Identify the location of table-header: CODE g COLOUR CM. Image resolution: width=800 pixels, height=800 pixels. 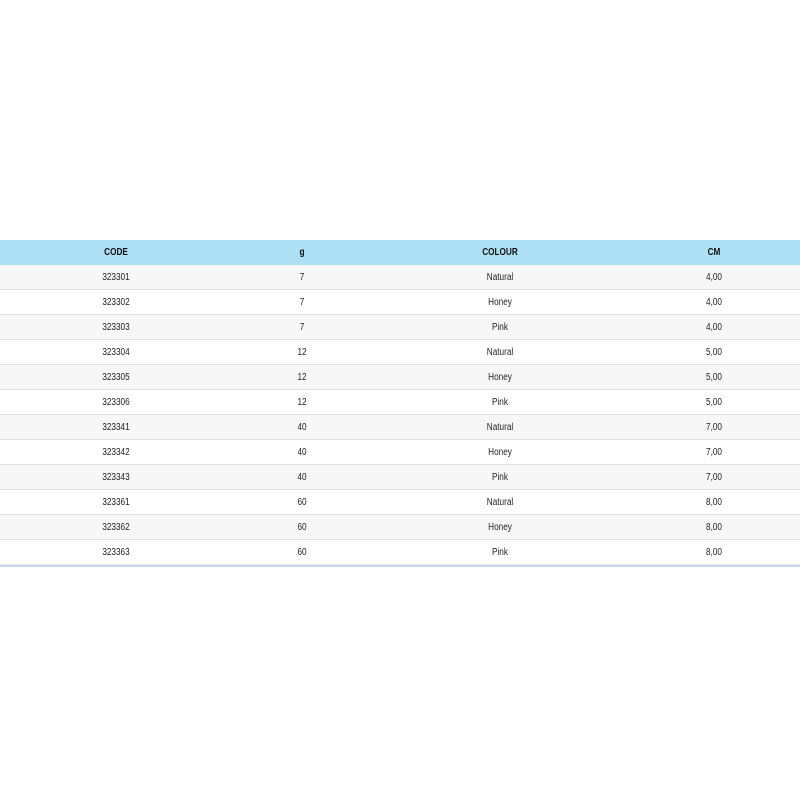
(400, 252).